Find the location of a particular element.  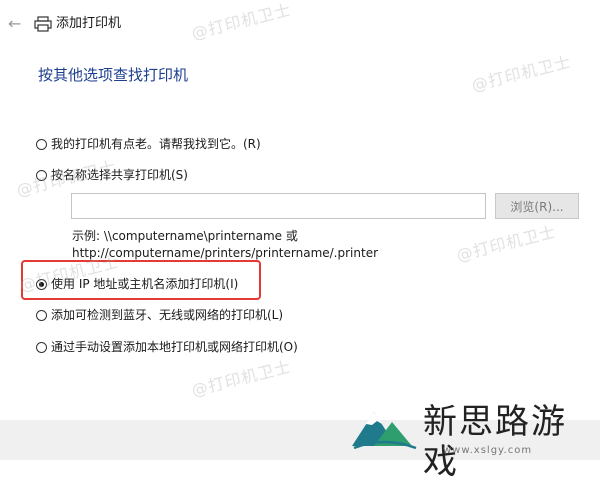

option-bluetooth-wireless: 添加可检测到蓝牙、无线或网络的打印机(L) is located at coordinates (159, 315).